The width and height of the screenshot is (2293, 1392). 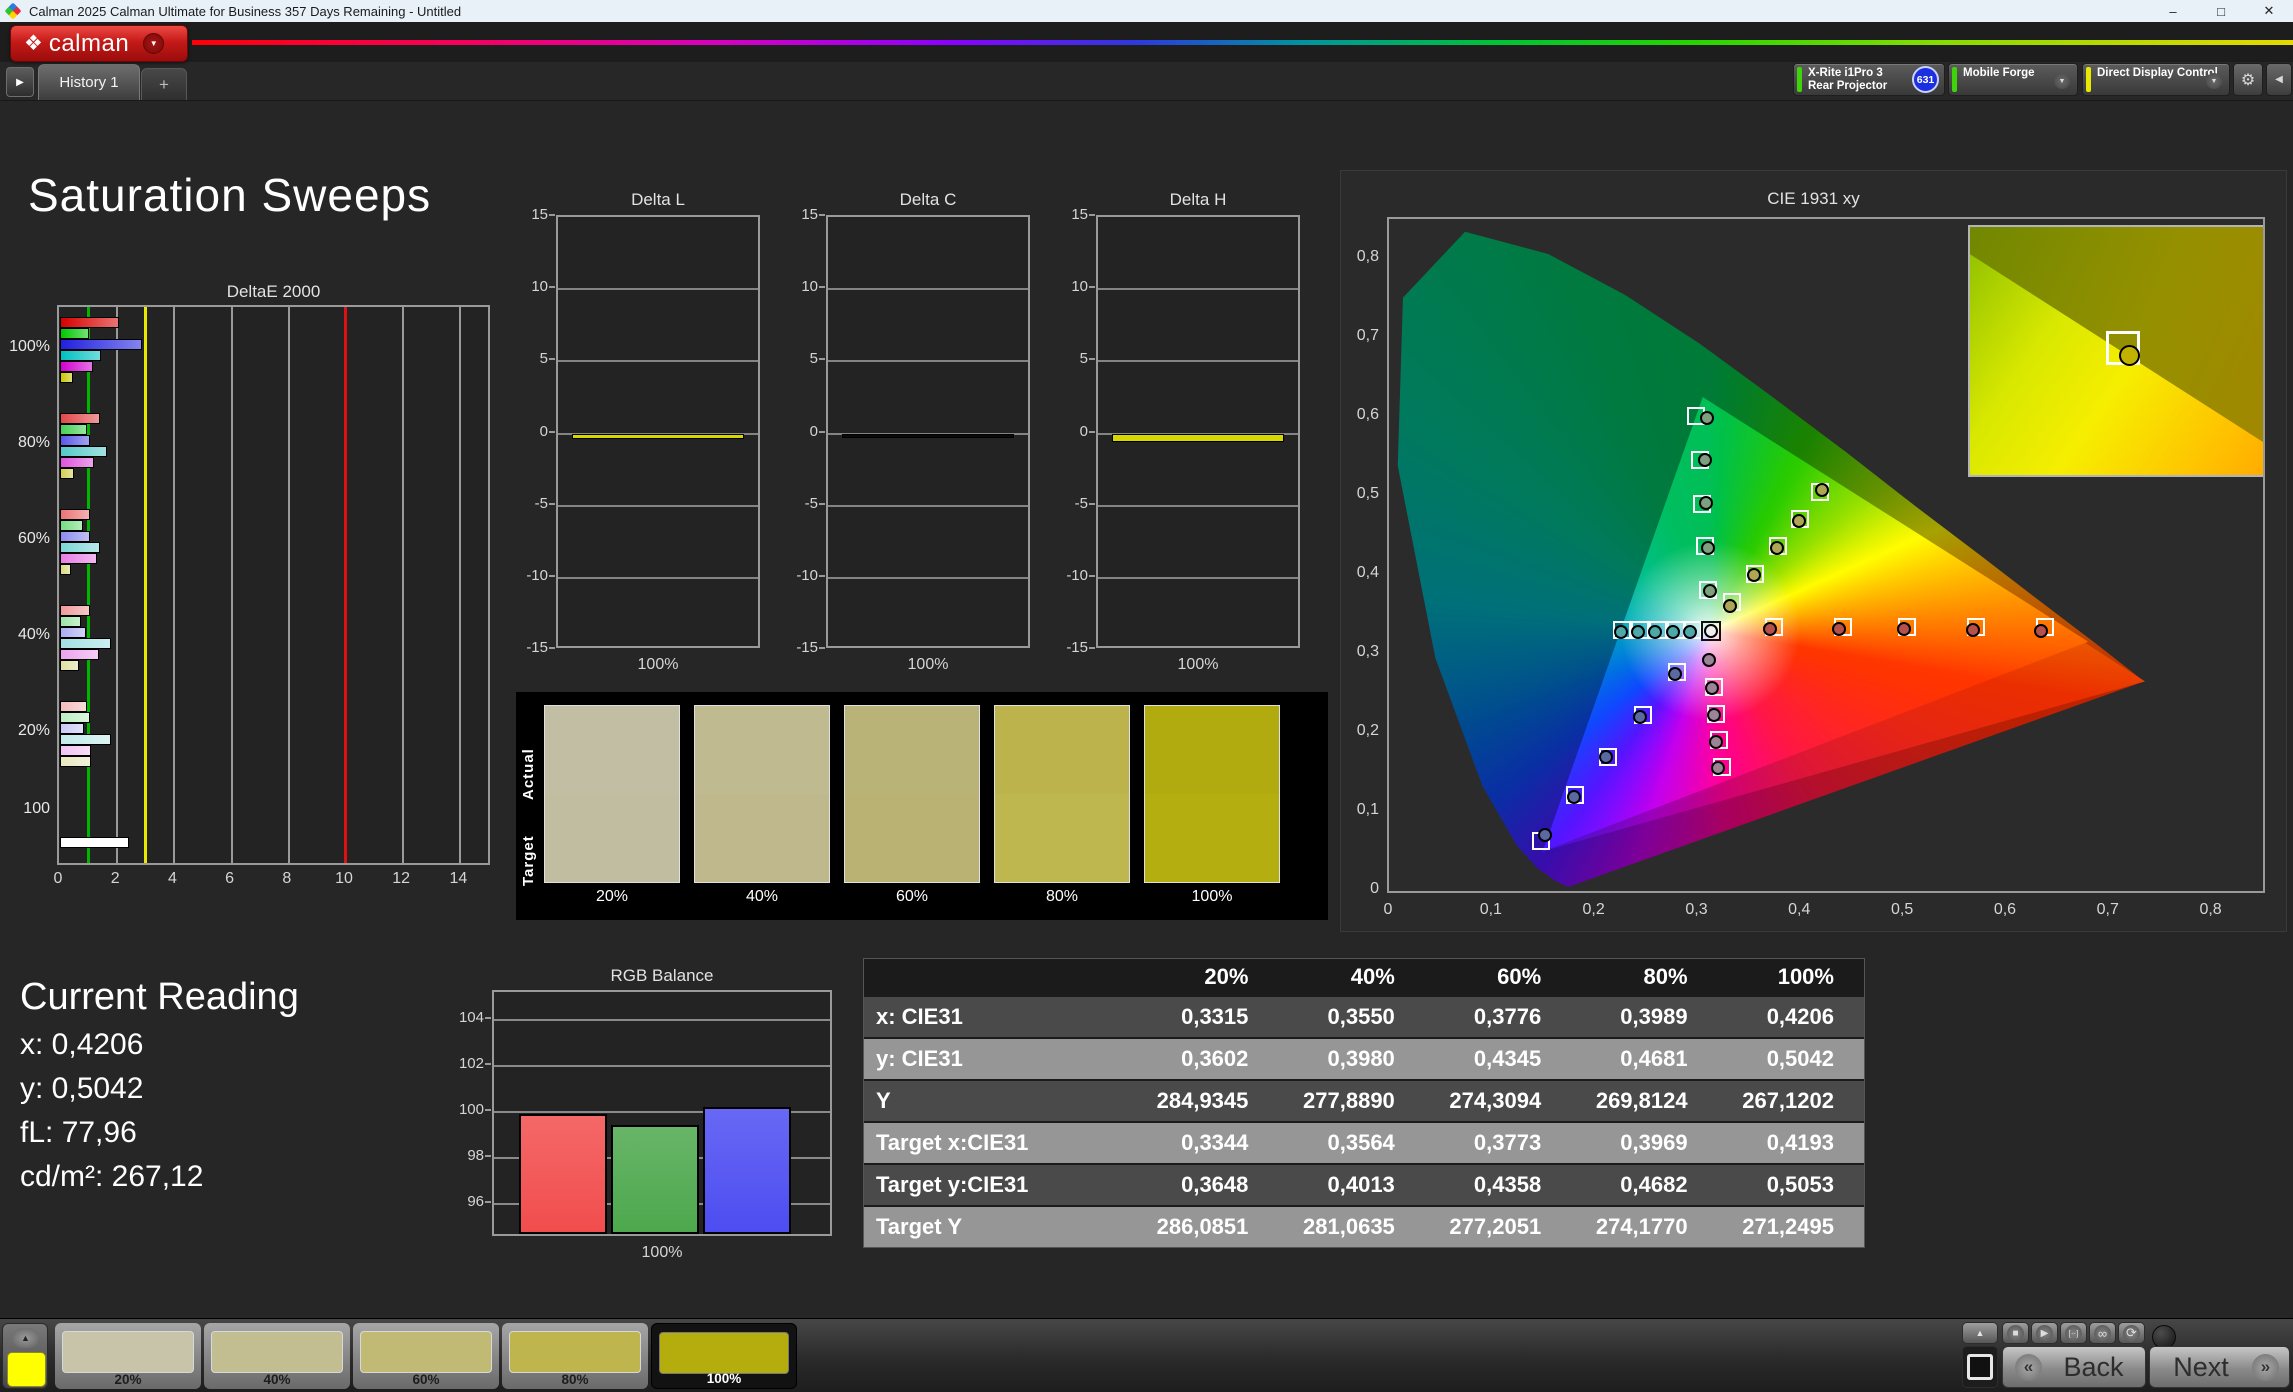 What do you see at coordinates (1364, 977) in the screenshot?
I see `table-header-row: 20% 40% 60% 80% 100%` at bounding box center [1364, 977].